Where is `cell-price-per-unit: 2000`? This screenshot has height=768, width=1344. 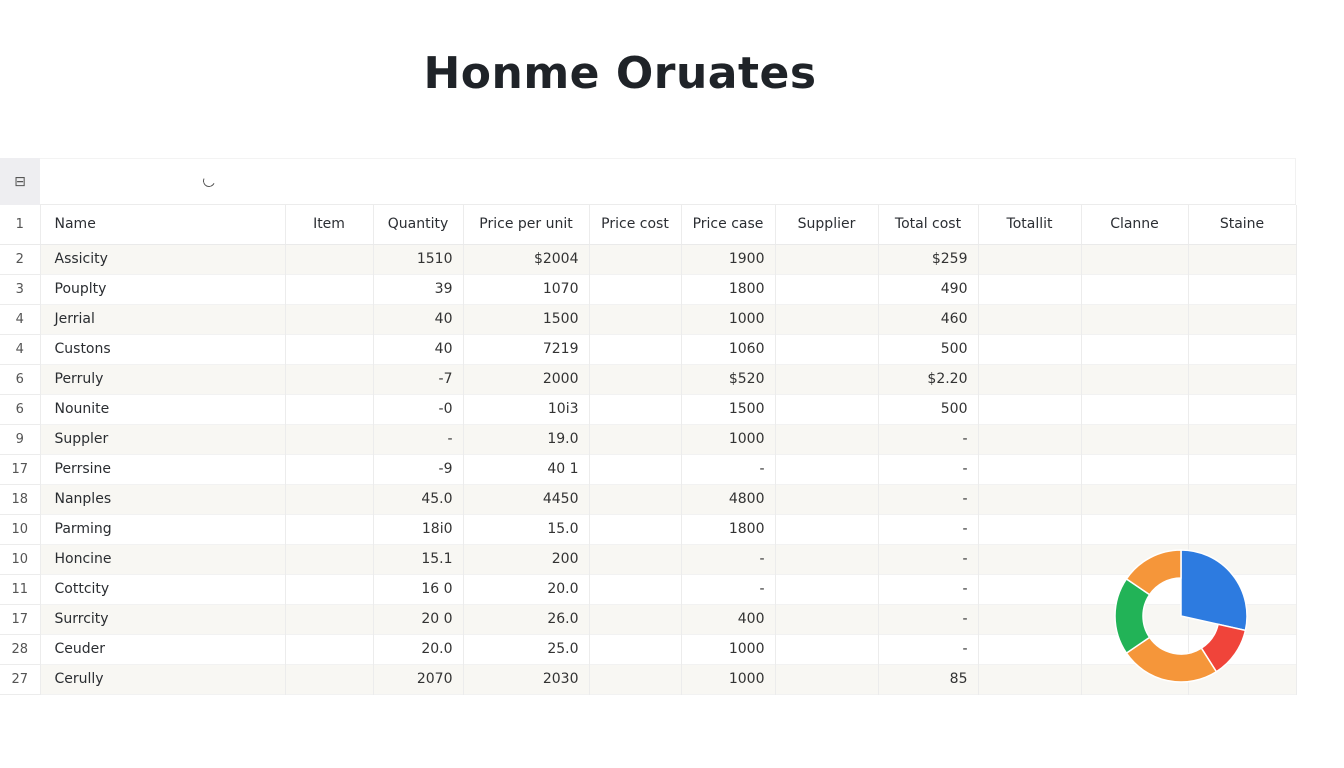 cell-price-per-unit: 2000 is located at coordinates (526, 379).